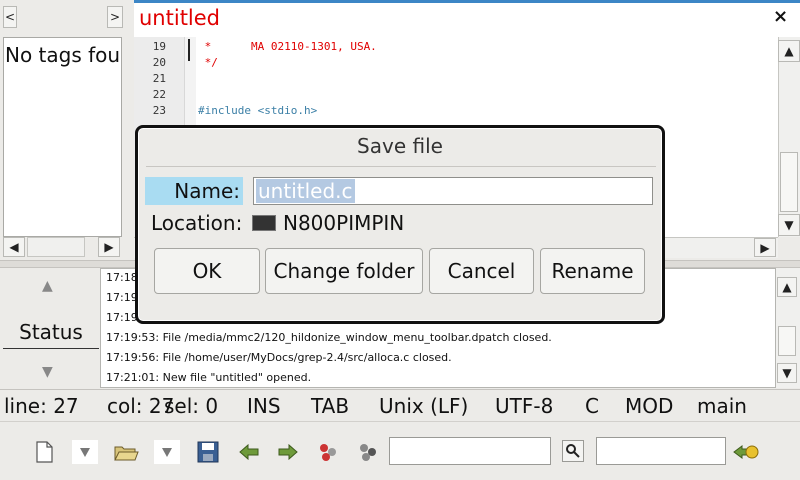  Describe the element at coordinates (159, 62) in the screenshot. I see `line-number: 20` at that location.